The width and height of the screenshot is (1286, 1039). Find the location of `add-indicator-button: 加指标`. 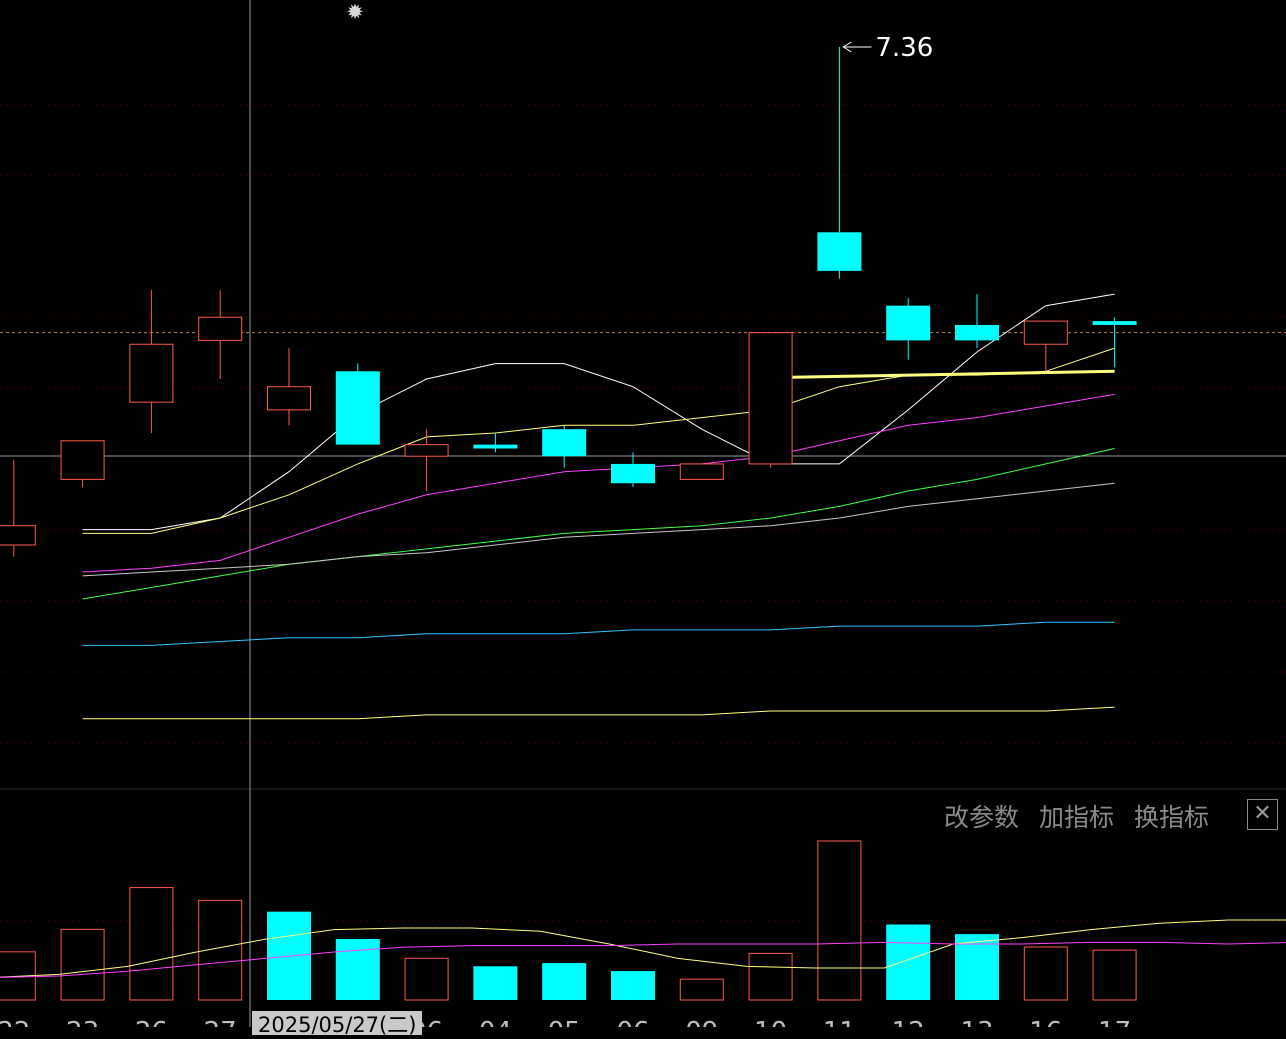

add-indicator-button: 加指标 is located at coordinates (1076, 816).